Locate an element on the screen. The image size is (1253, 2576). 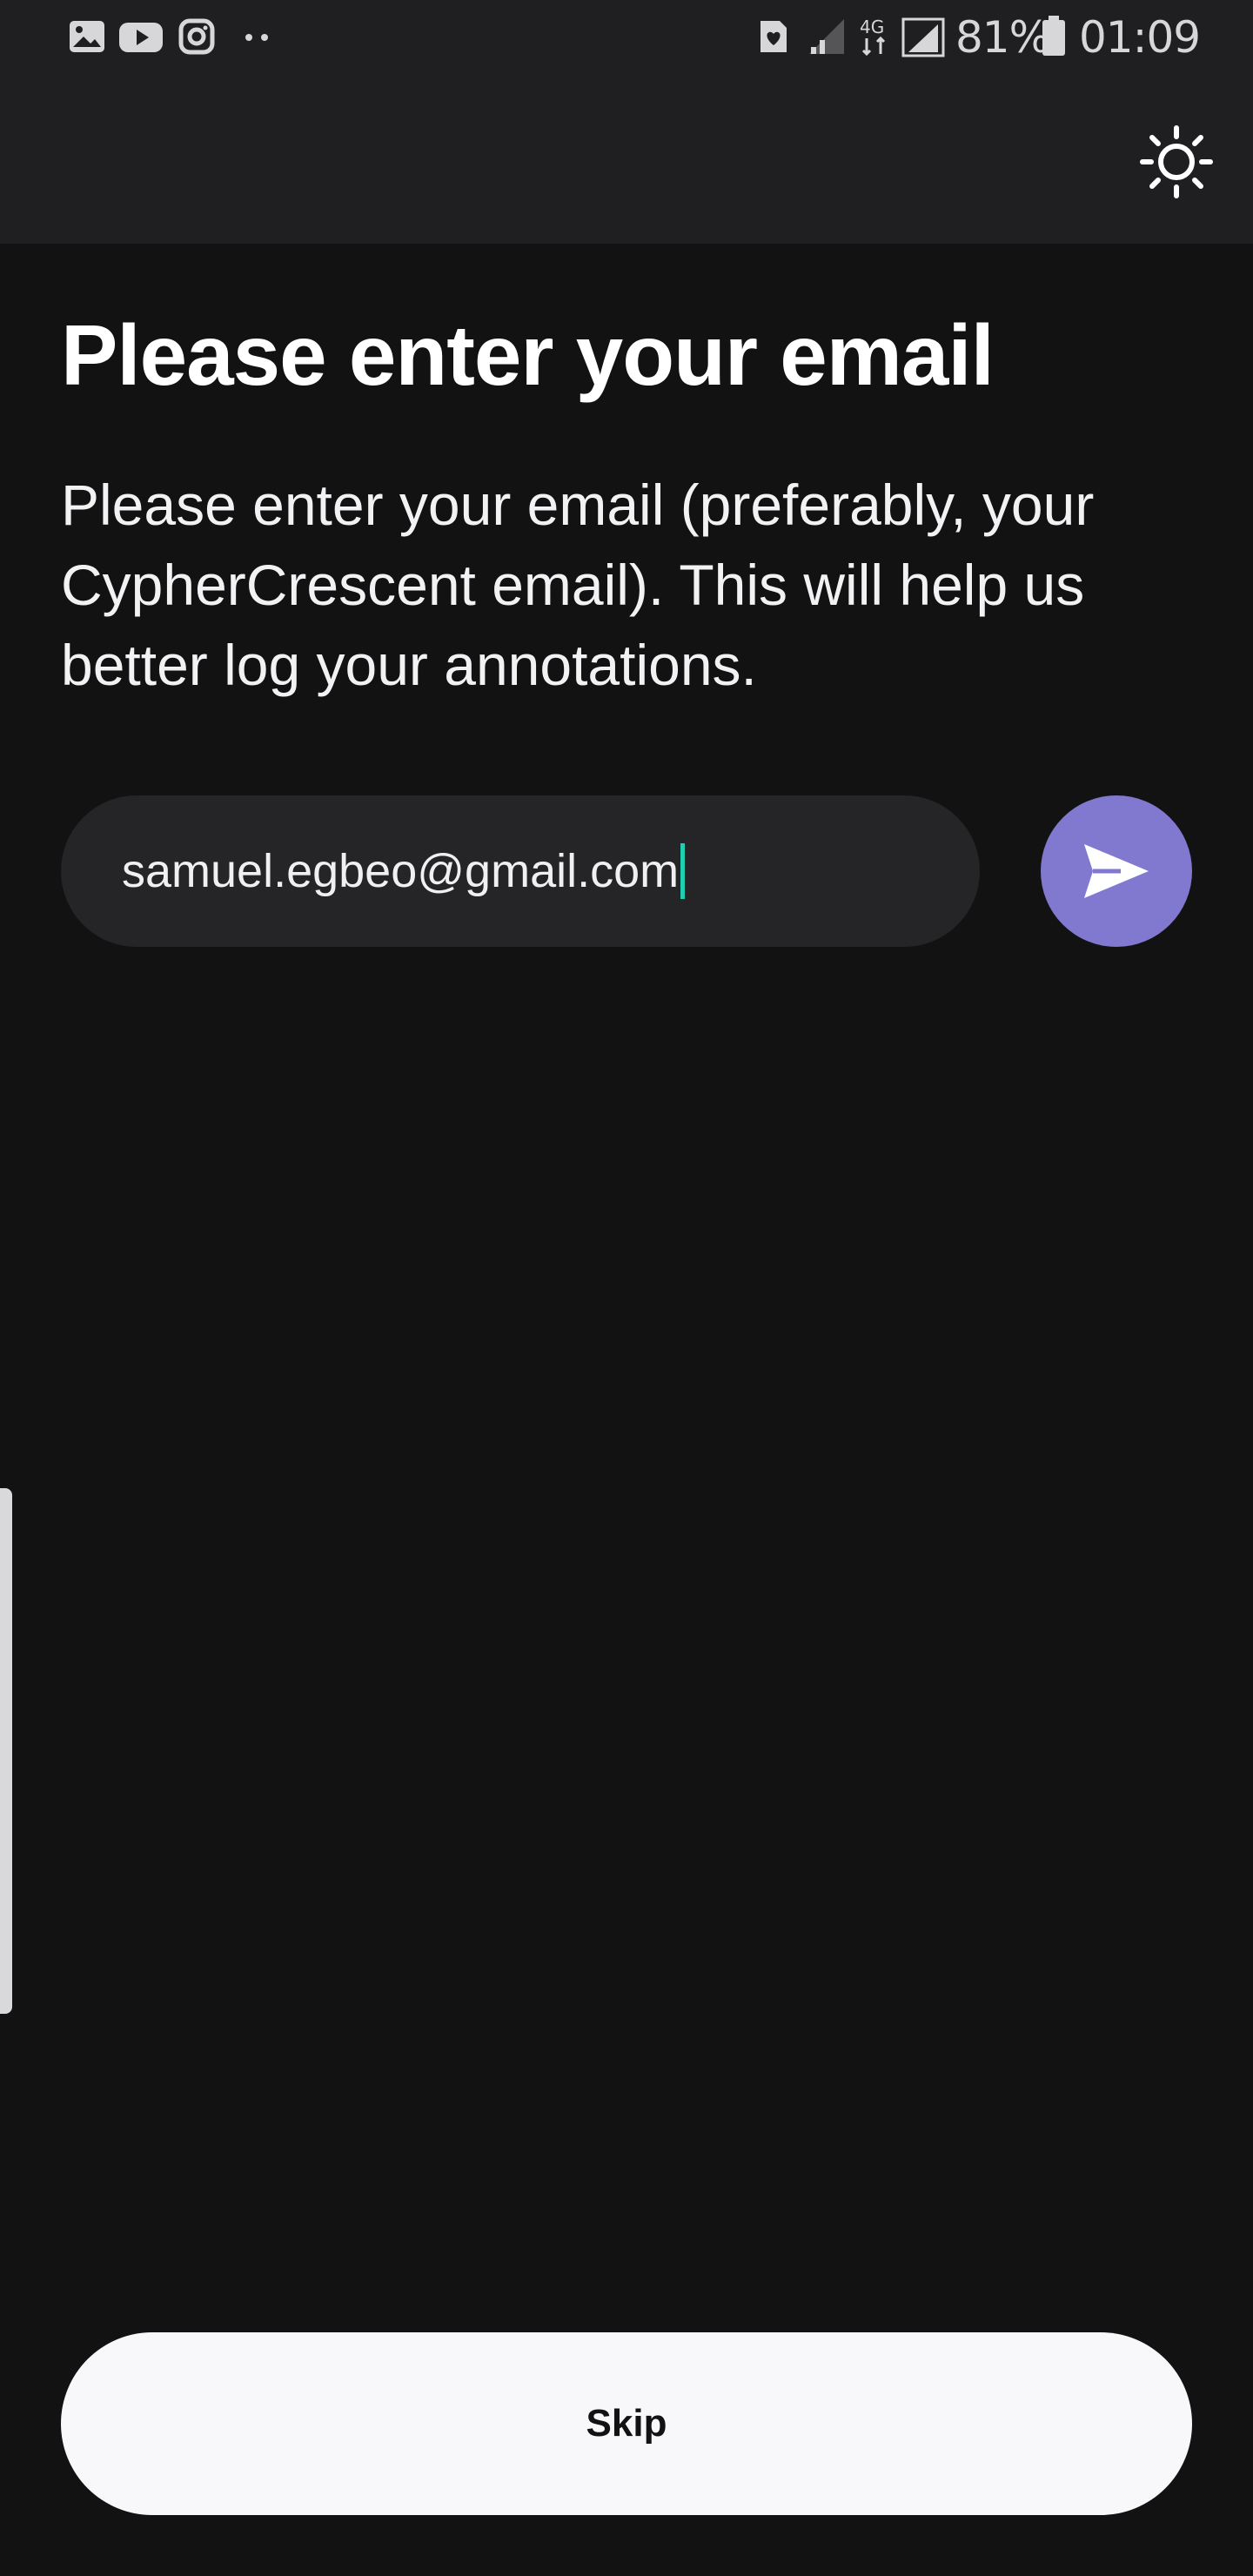
send-button is located at coordinates (1116, 871).